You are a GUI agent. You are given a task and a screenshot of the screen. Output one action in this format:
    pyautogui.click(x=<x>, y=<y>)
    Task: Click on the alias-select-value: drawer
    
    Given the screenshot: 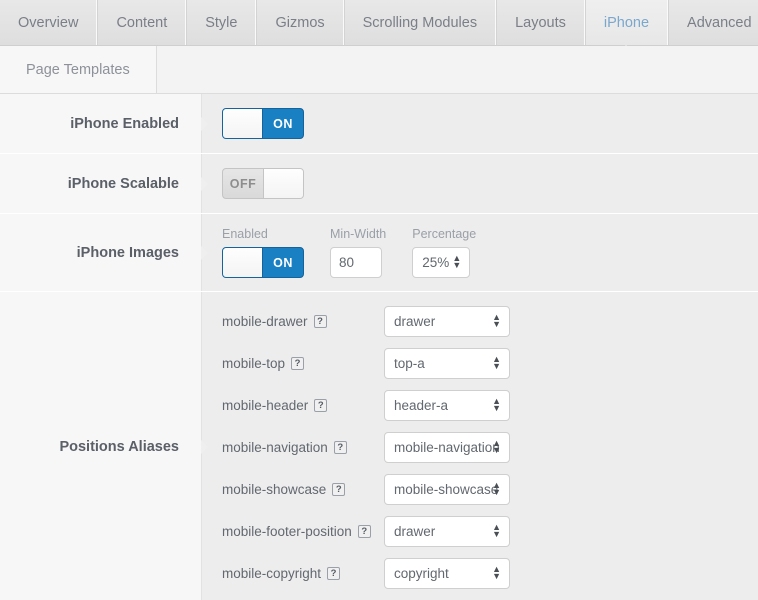 What is the action you would take?
    pyautogui.click(x=415, y=321)
    